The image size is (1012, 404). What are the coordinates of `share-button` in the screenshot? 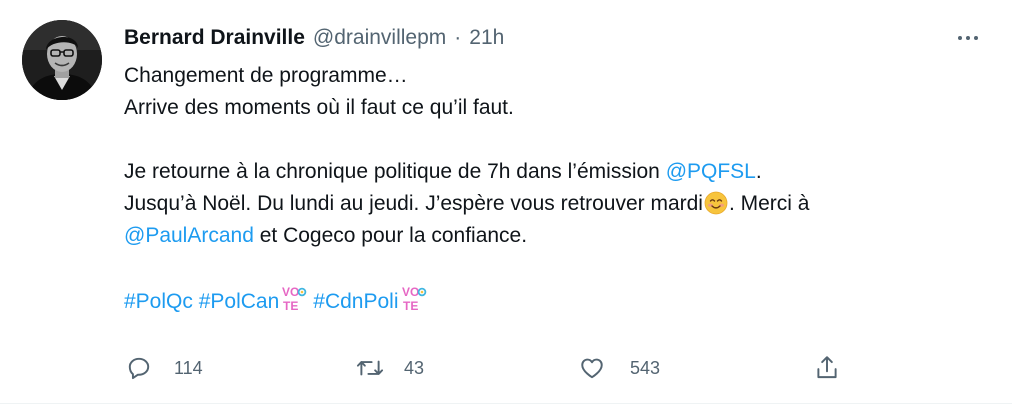 It's located at (827, 368).